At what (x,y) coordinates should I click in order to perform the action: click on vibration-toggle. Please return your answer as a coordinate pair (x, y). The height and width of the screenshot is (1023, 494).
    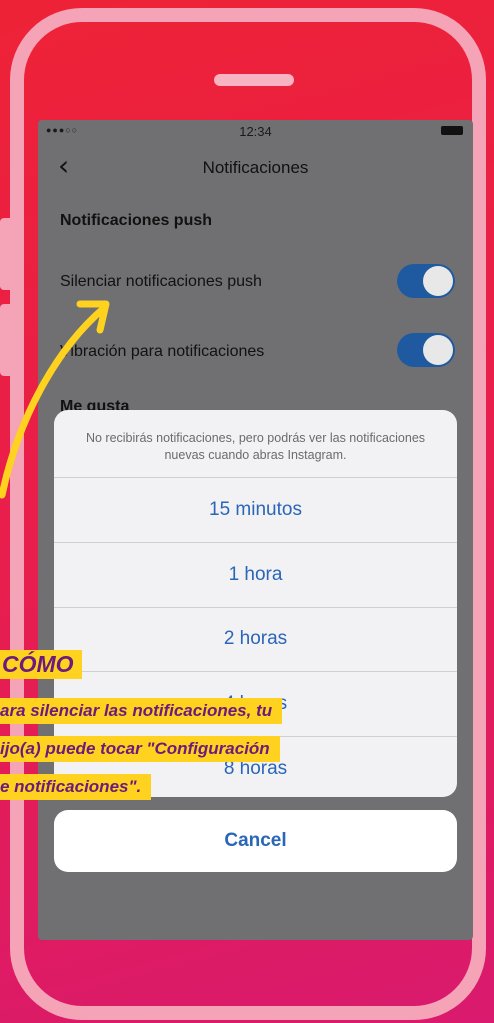
    Looking at the image, I should click on (426, 350).